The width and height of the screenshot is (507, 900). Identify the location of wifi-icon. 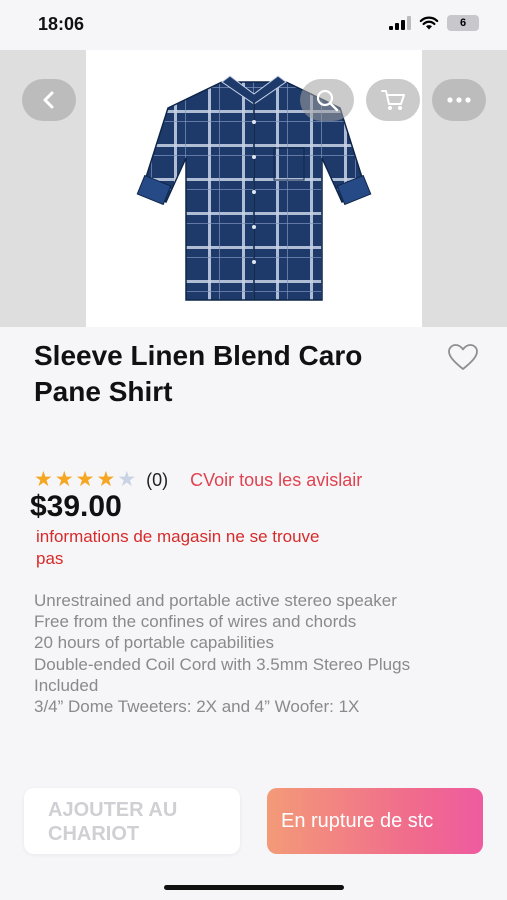
(429, 23).